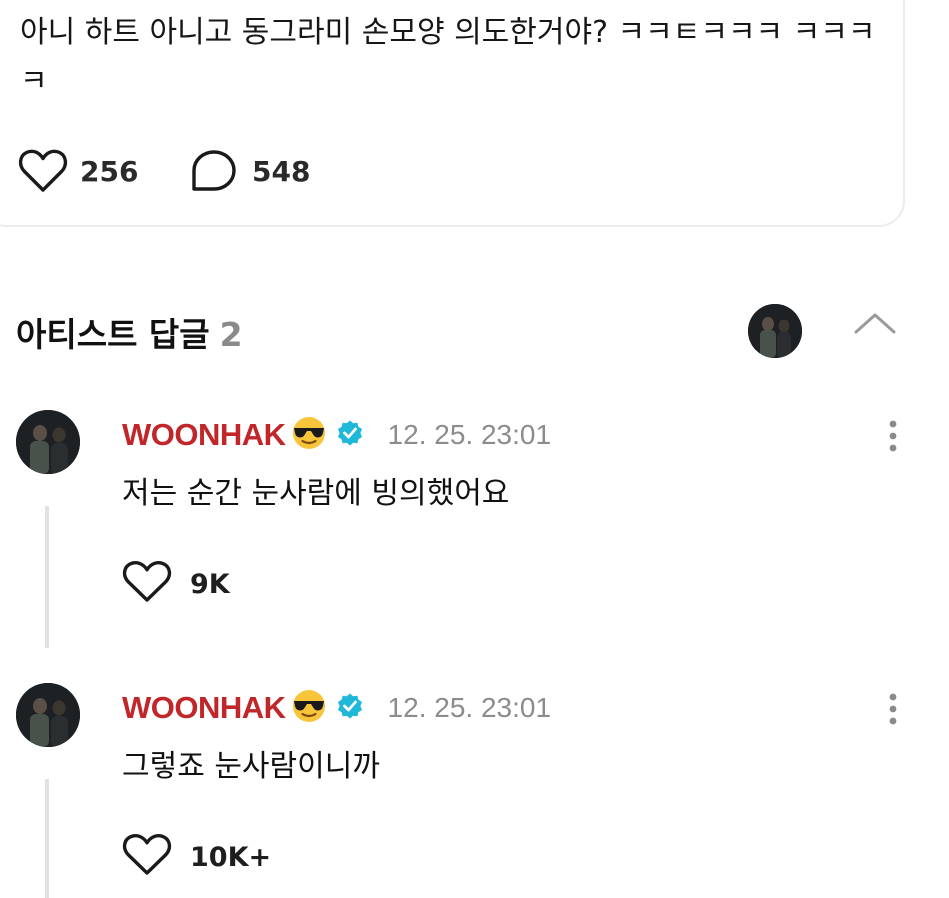  I want to click on reply-text: 저는 순간 눈사람에 빙의했어요, so click(316, 493).